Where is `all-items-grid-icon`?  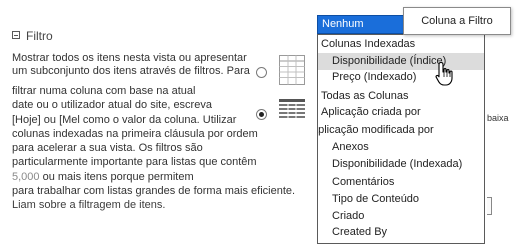 all-items-grid-icon is located at coordinates (292, 70).